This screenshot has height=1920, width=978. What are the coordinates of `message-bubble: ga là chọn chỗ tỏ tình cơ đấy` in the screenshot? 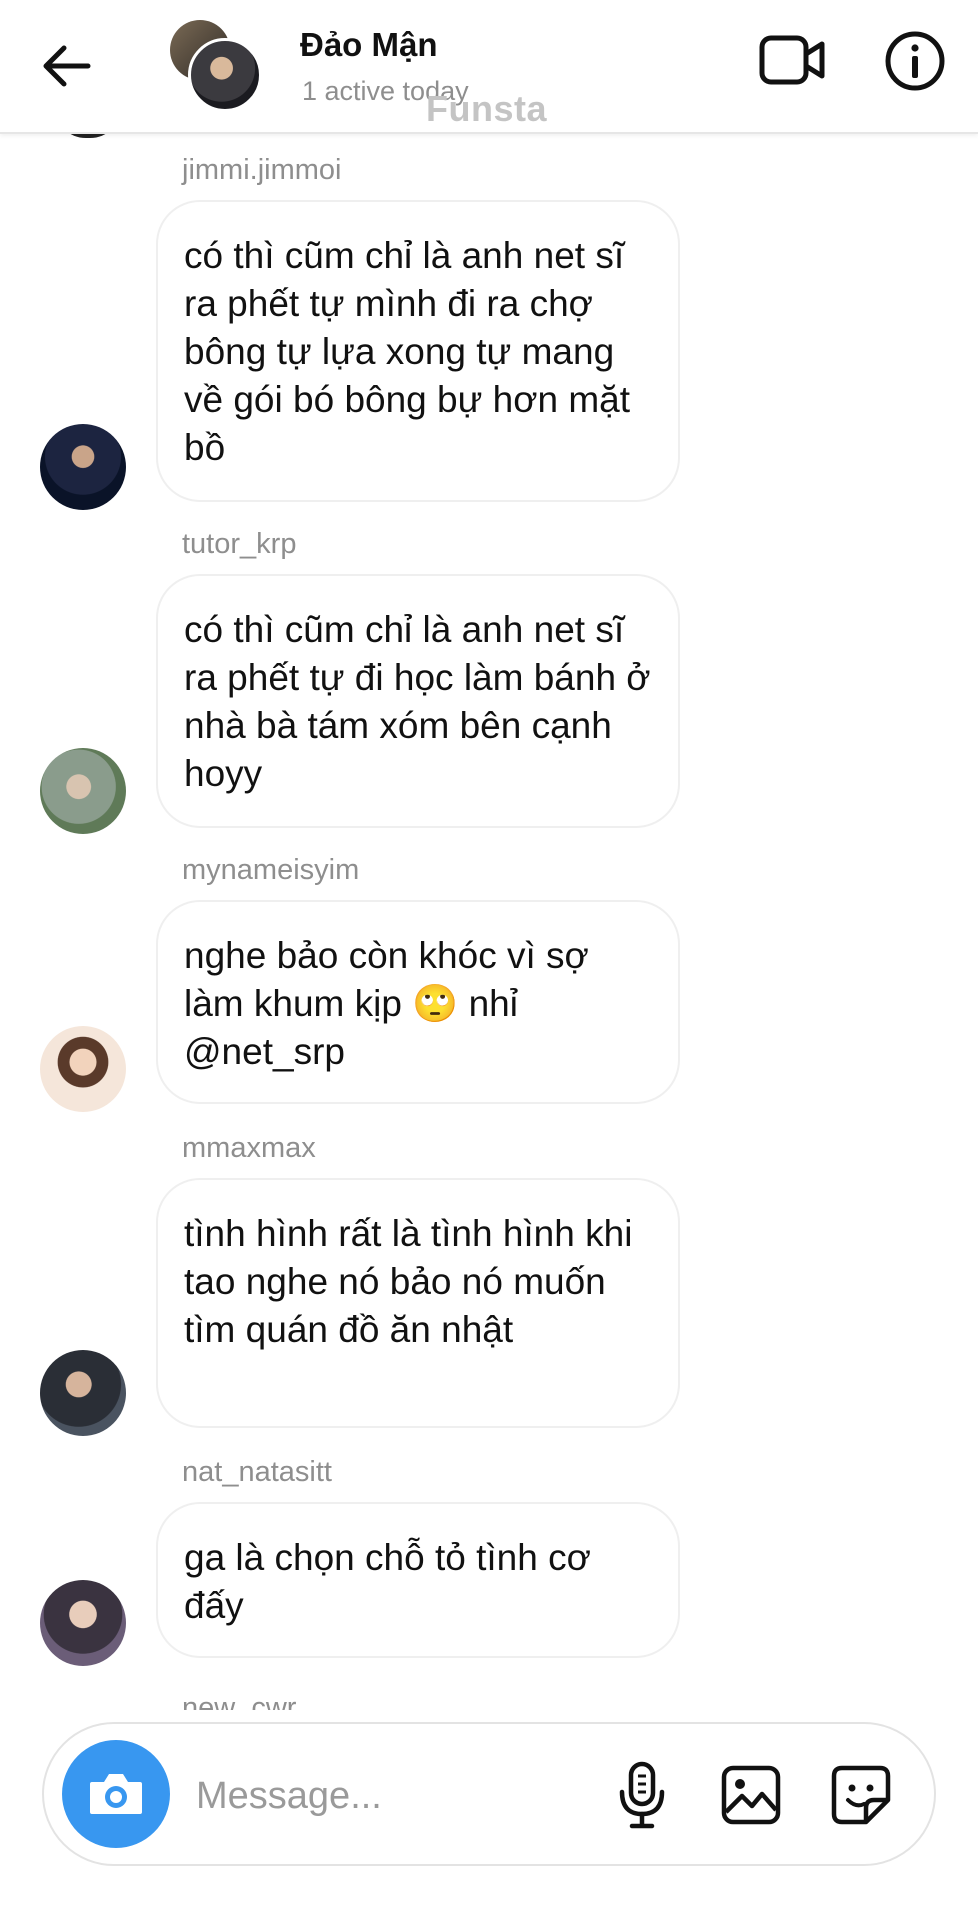 It's located at (418, 1580).